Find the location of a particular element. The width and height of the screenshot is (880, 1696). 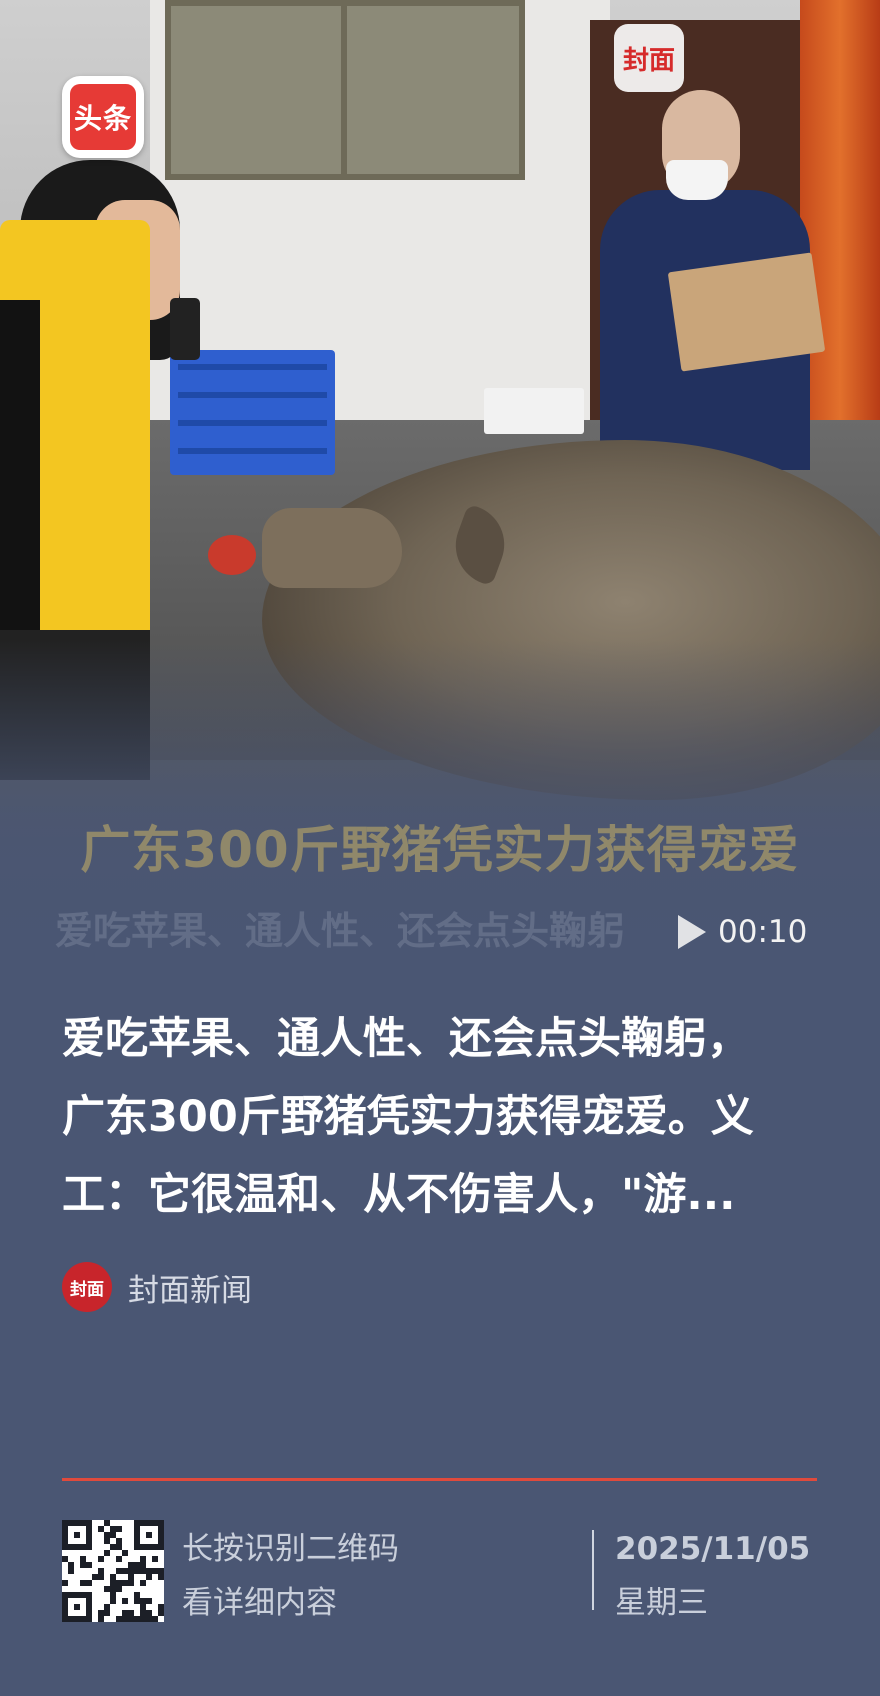

play-icon is located at coordinates (692, 932).